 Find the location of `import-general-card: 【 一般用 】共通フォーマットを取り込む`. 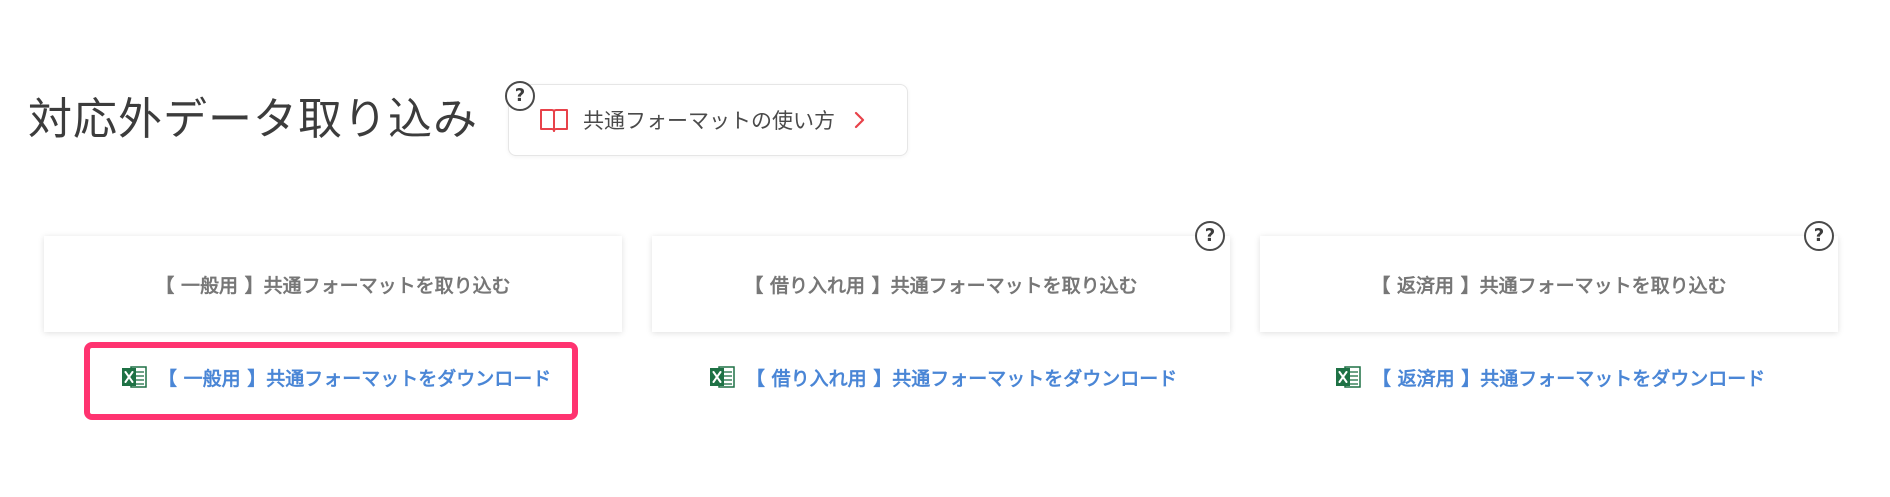

import-general-card: 【 一般用 】共通フォーマットを取り込む is located at coordinates (333, 284).